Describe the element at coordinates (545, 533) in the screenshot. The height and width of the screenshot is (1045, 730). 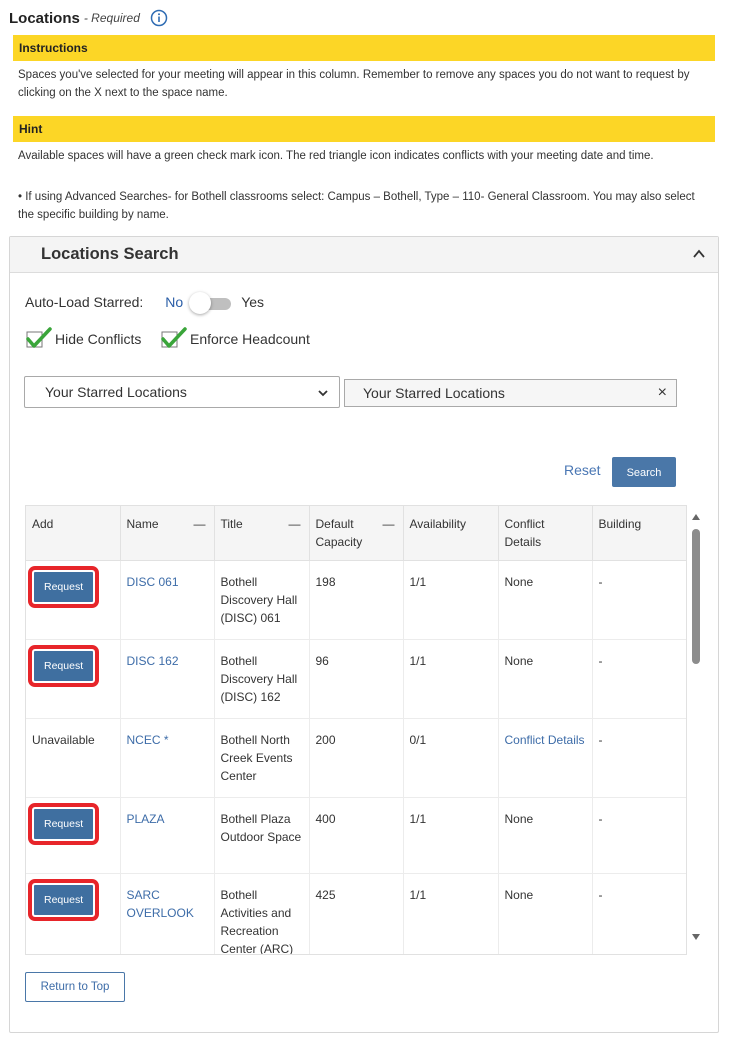
I see `column-header-conflict: Conflict Details` at that location.